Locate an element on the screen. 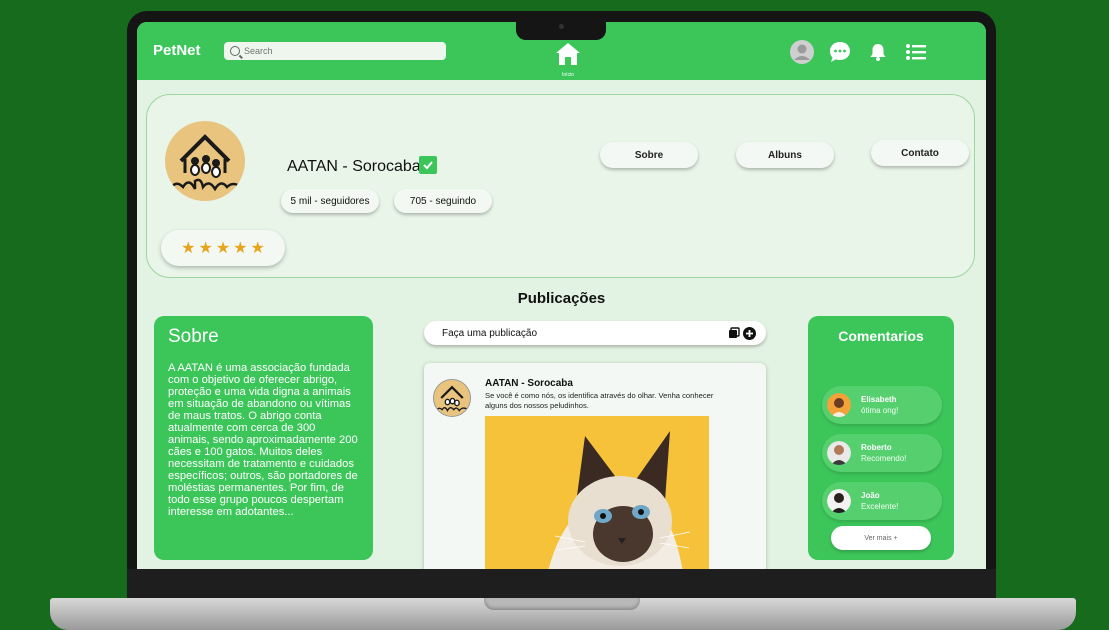 The image size is (1109, 630). tab-sobre: Sobre is located at coordinates (649, 155).